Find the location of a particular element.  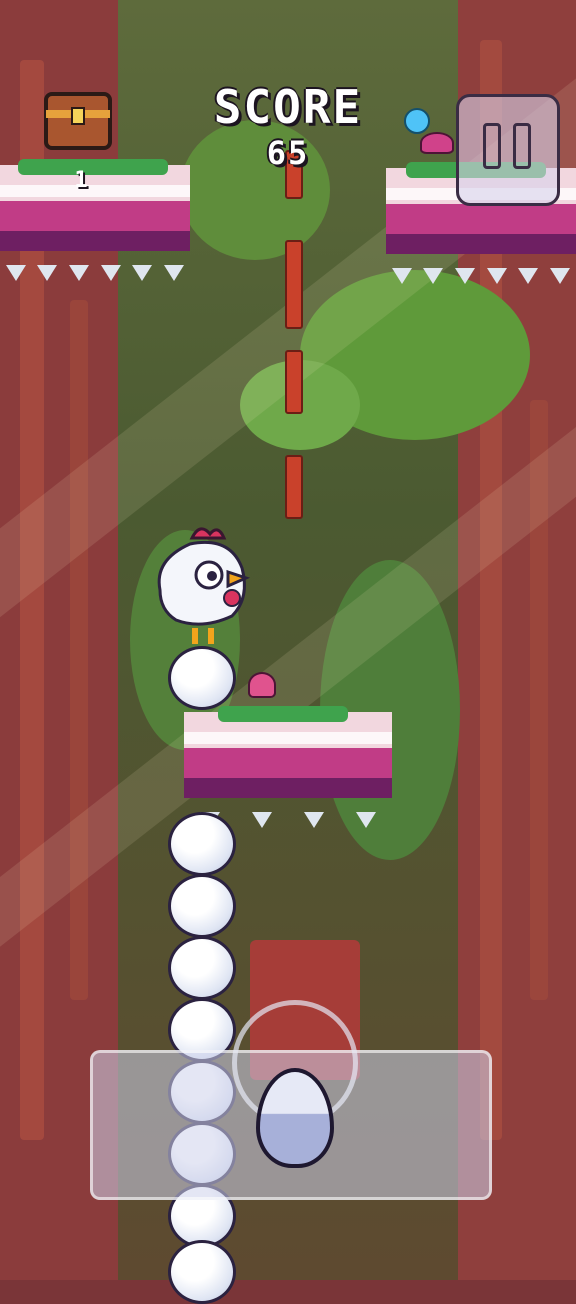

pause-icon is located at coordinates (509, 149).